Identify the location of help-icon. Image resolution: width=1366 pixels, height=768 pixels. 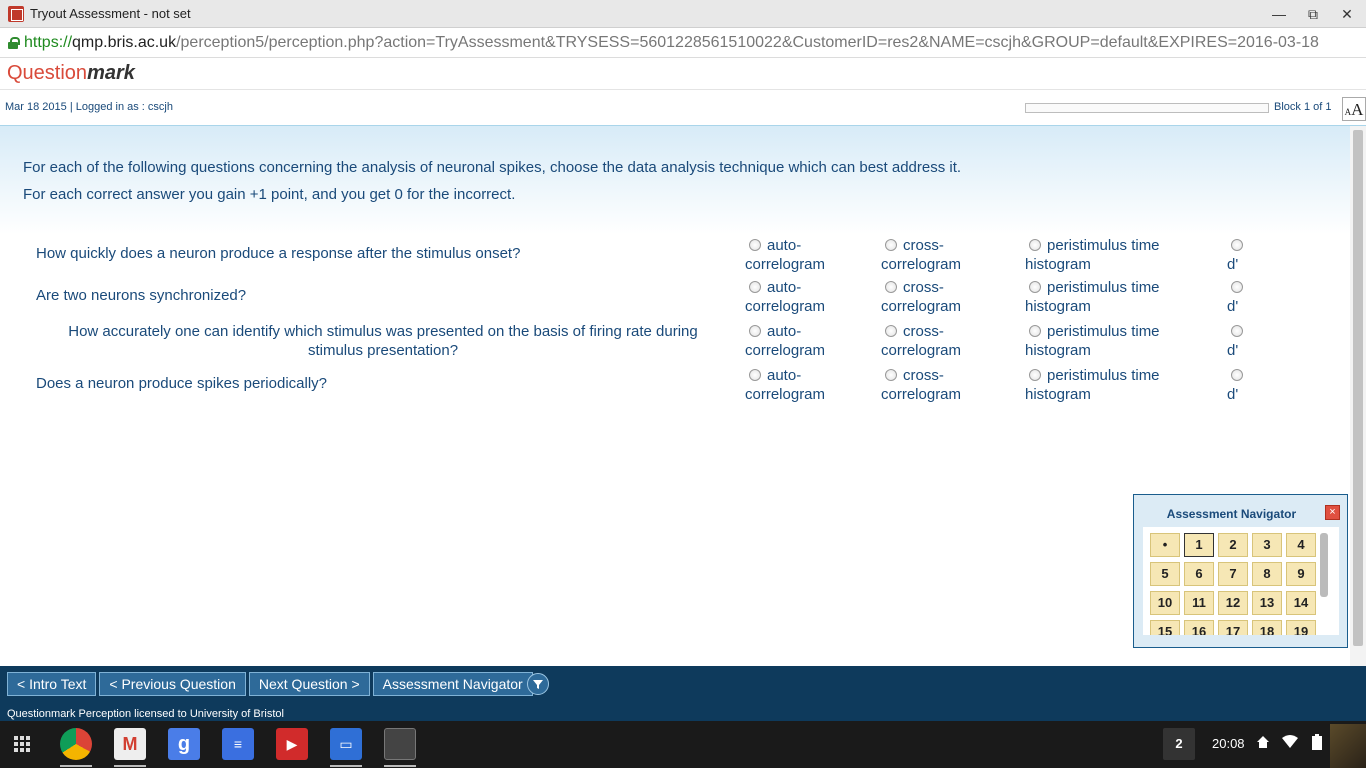
(538, 684).